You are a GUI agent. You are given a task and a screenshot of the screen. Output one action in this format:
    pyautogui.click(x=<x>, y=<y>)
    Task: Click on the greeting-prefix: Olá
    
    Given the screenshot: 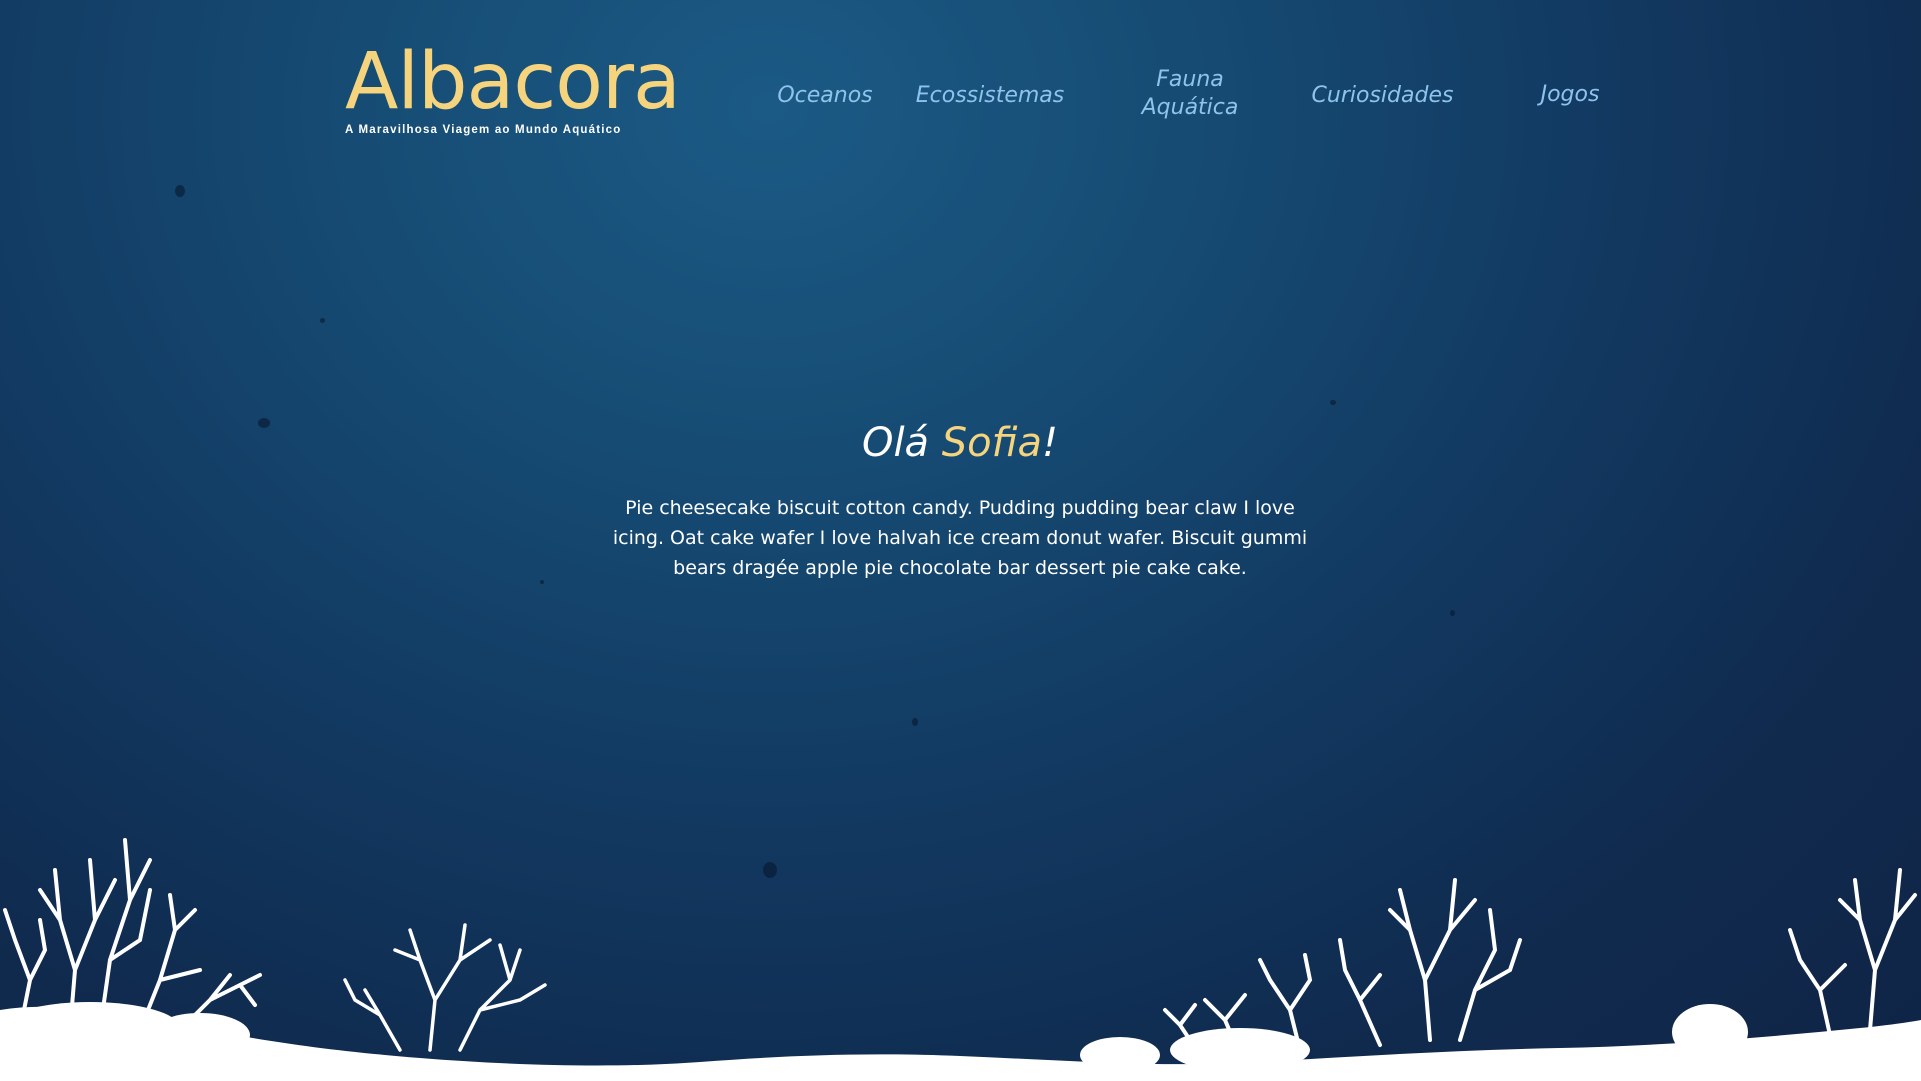 What is the action you would take?
    pyautogui.click(x=901, y=443)
    